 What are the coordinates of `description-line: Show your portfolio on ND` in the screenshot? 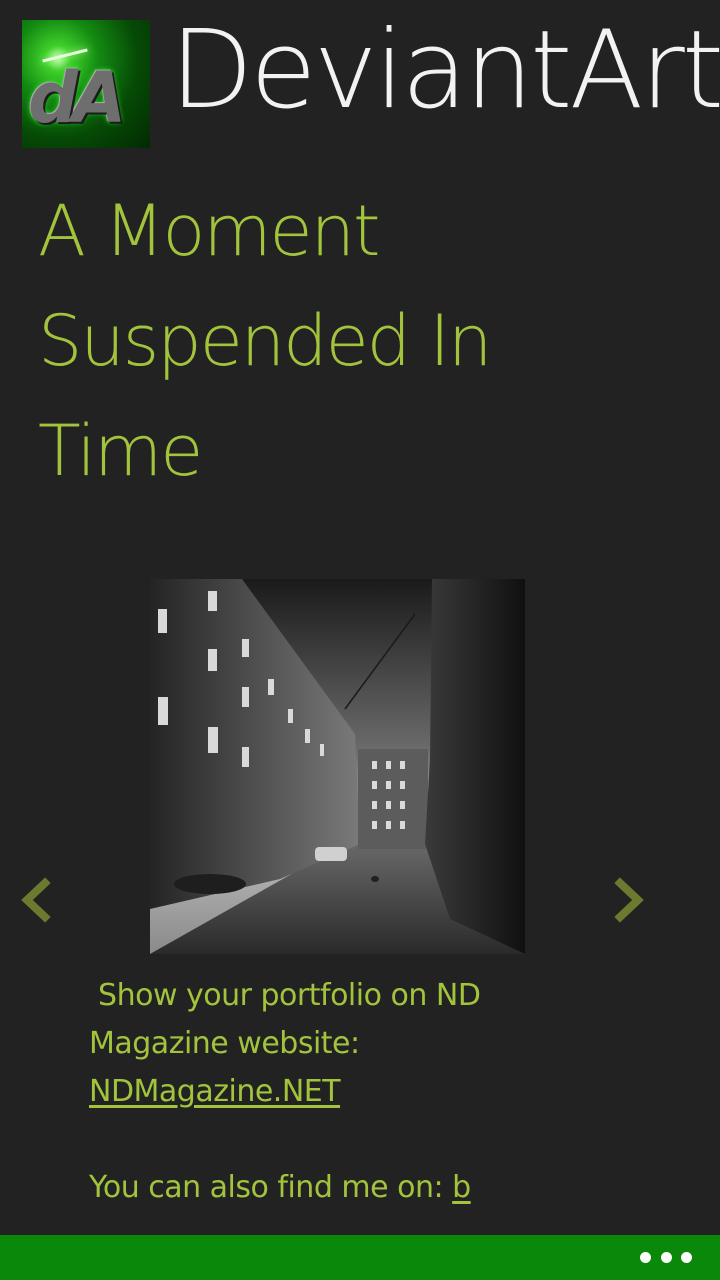 It's located at (285, 995).